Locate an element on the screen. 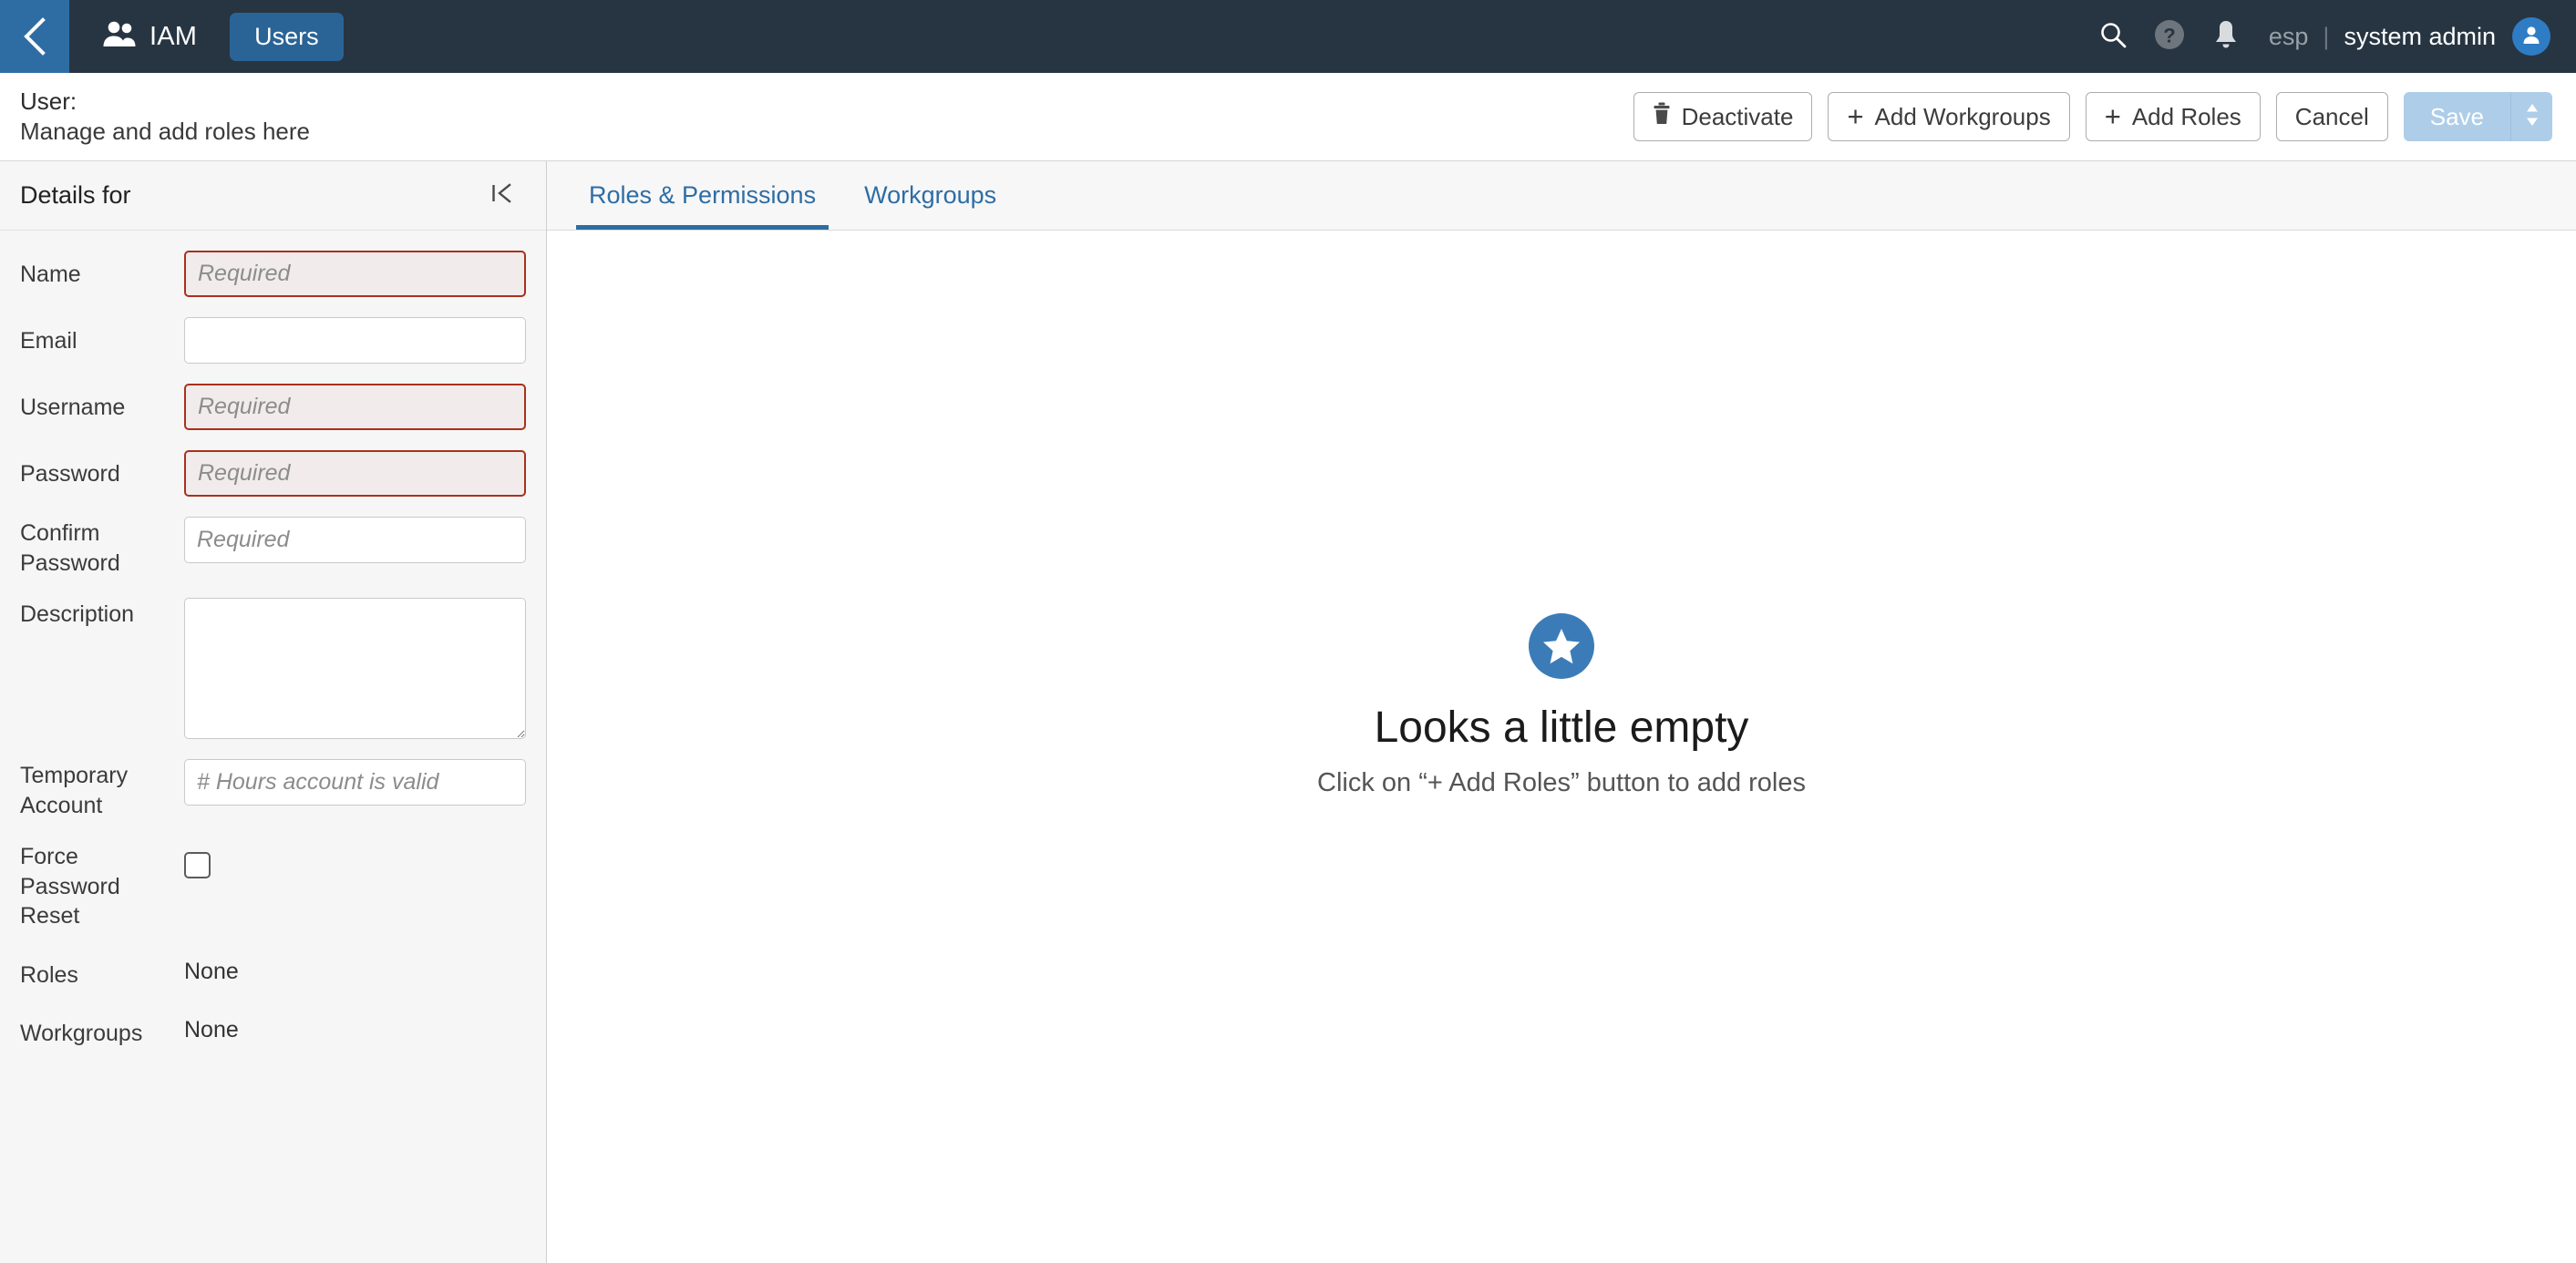 The height and width of the screenshot is (1263, 2576). field-row-email: Email is located at coordinates (273, 341).